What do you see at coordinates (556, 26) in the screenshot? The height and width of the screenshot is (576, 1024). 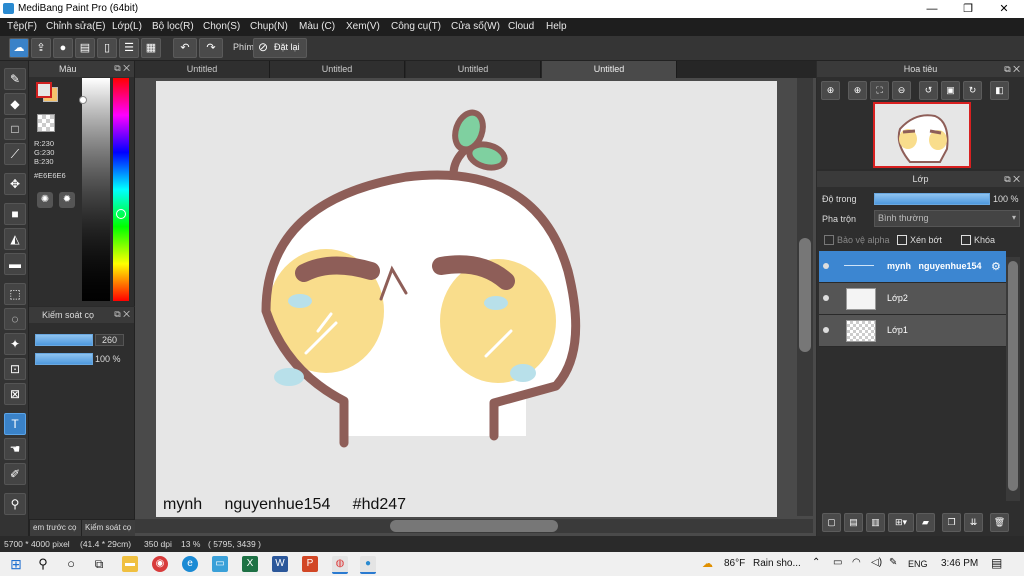 I see `menu-help: Help` at bounding box center [556, 26].